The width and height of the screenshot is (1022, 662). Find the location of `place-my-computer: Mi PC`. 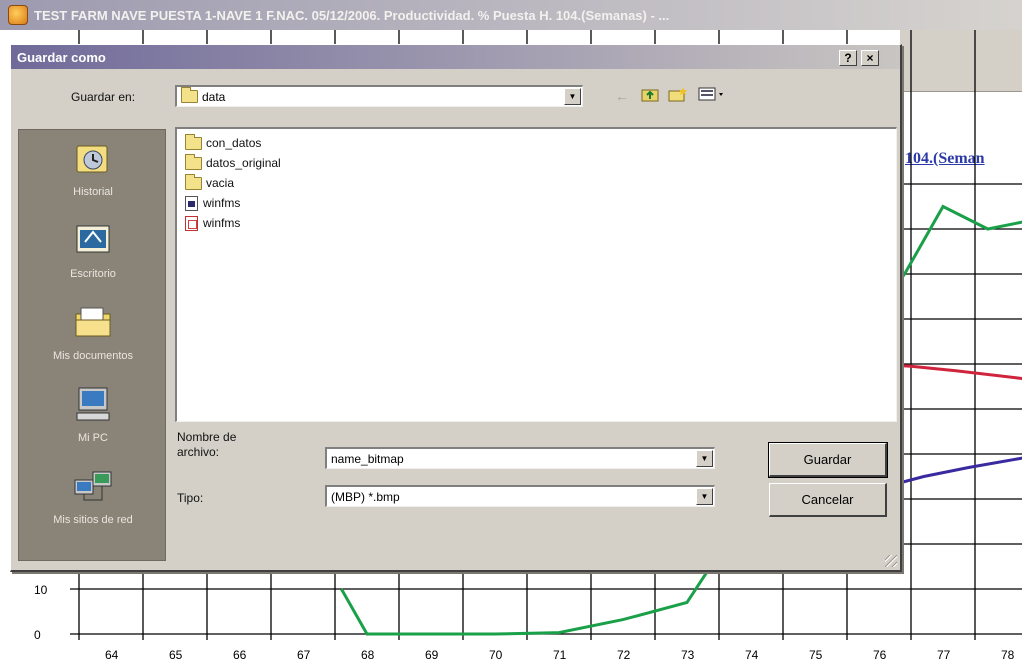

place-my-computer: Mi PC is located at coordinates (93, 421).